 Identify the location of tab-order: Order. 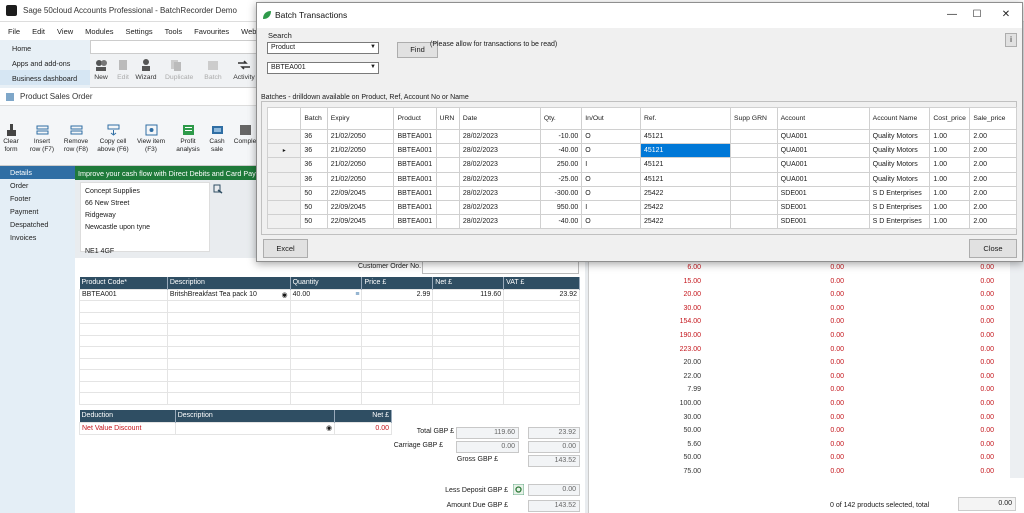
(37, 185).